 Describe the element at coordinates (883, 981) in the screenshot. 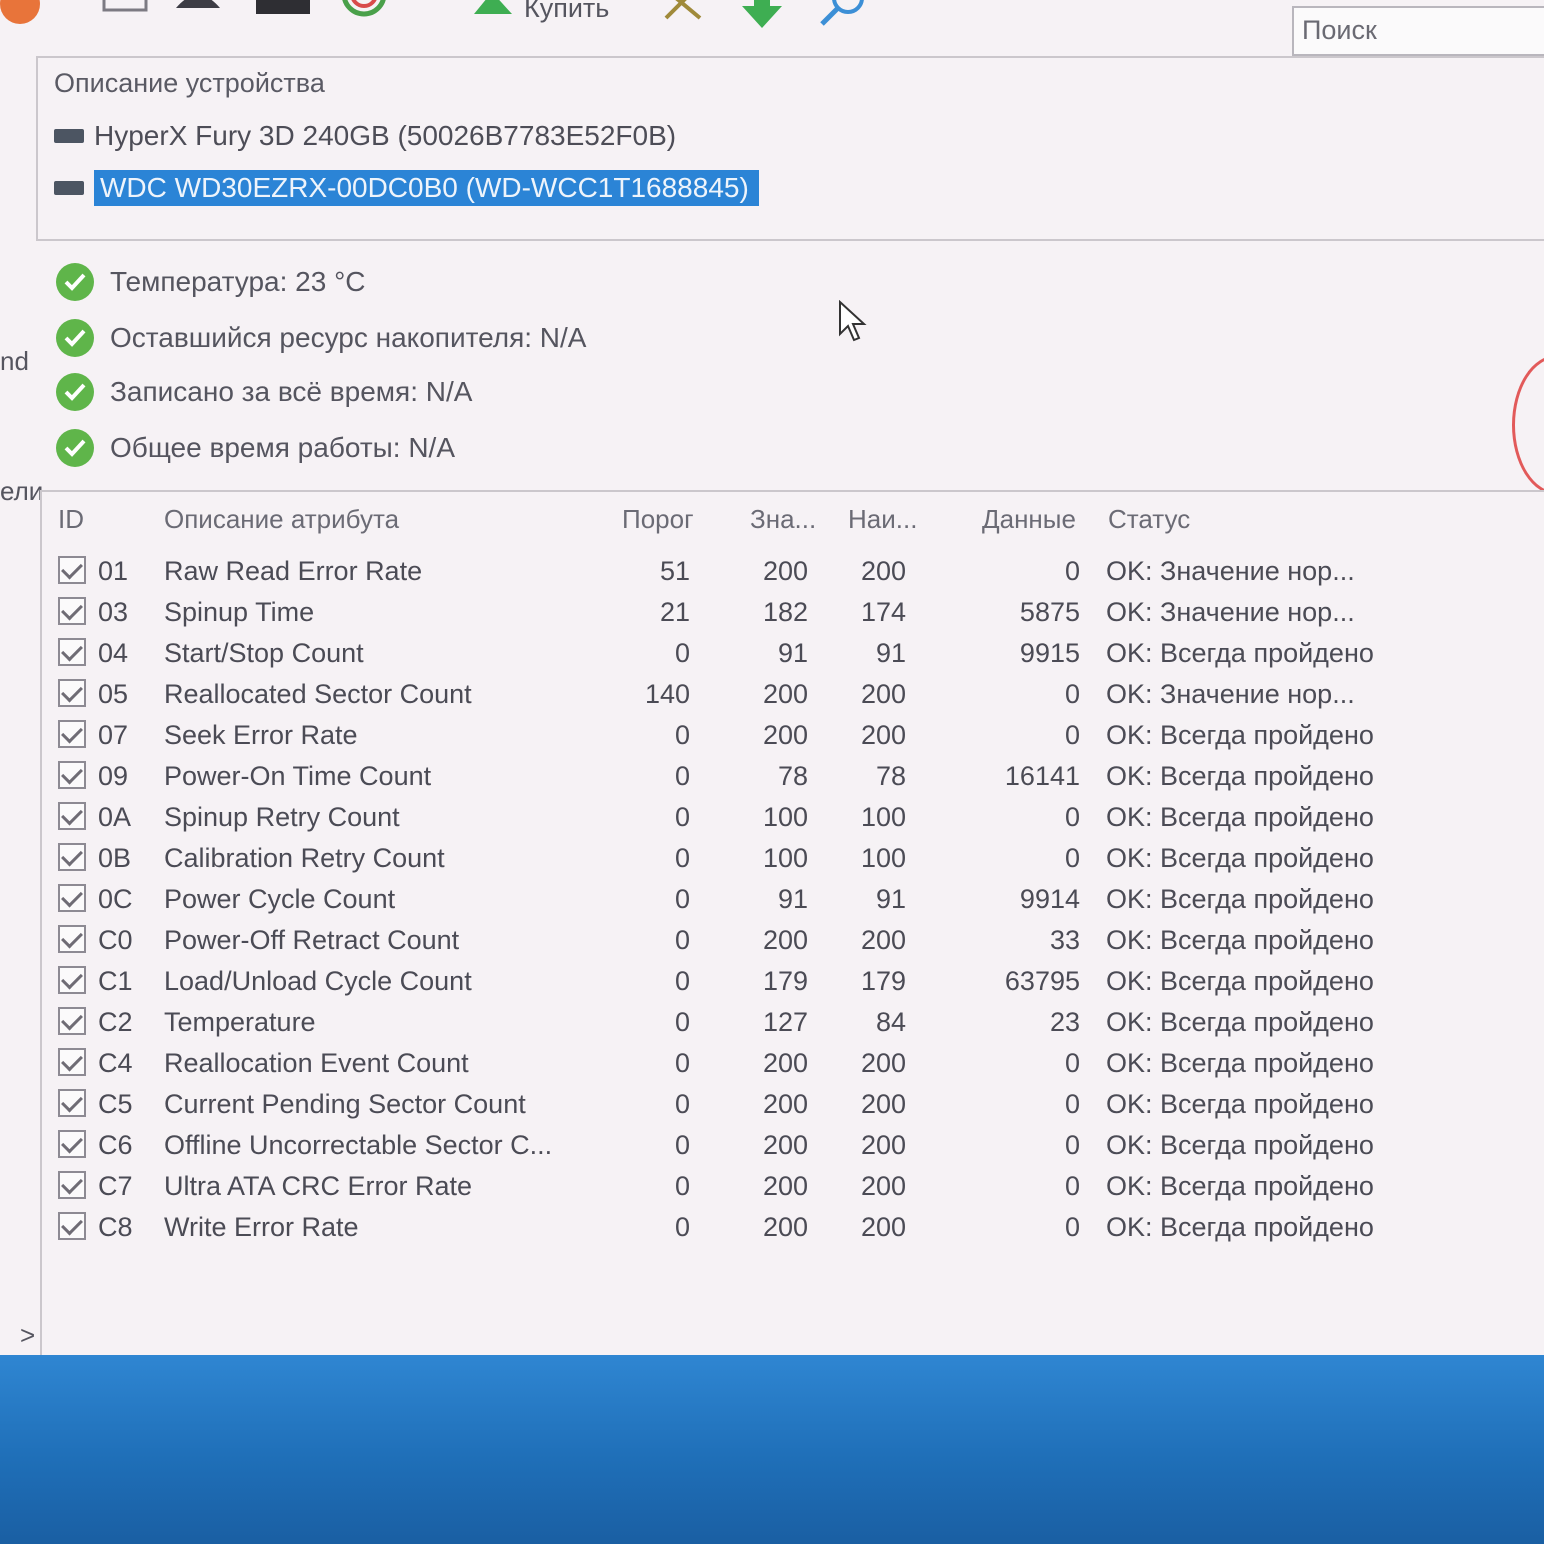

I see `attribute-worst: 179` at that location.